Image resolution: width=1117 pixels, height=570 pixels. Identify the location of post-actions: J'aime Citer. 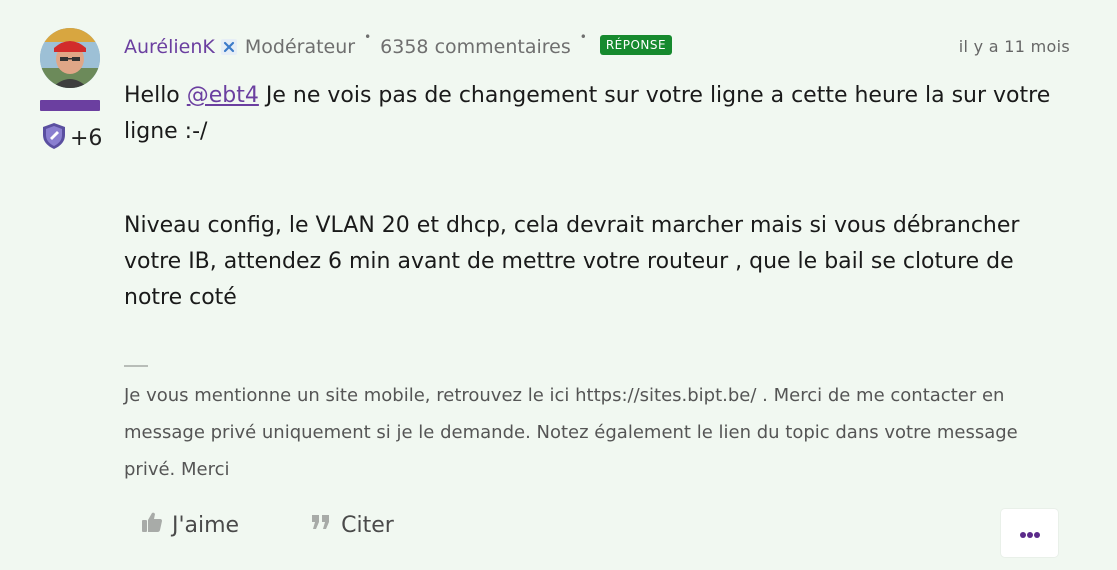
(267, 525).